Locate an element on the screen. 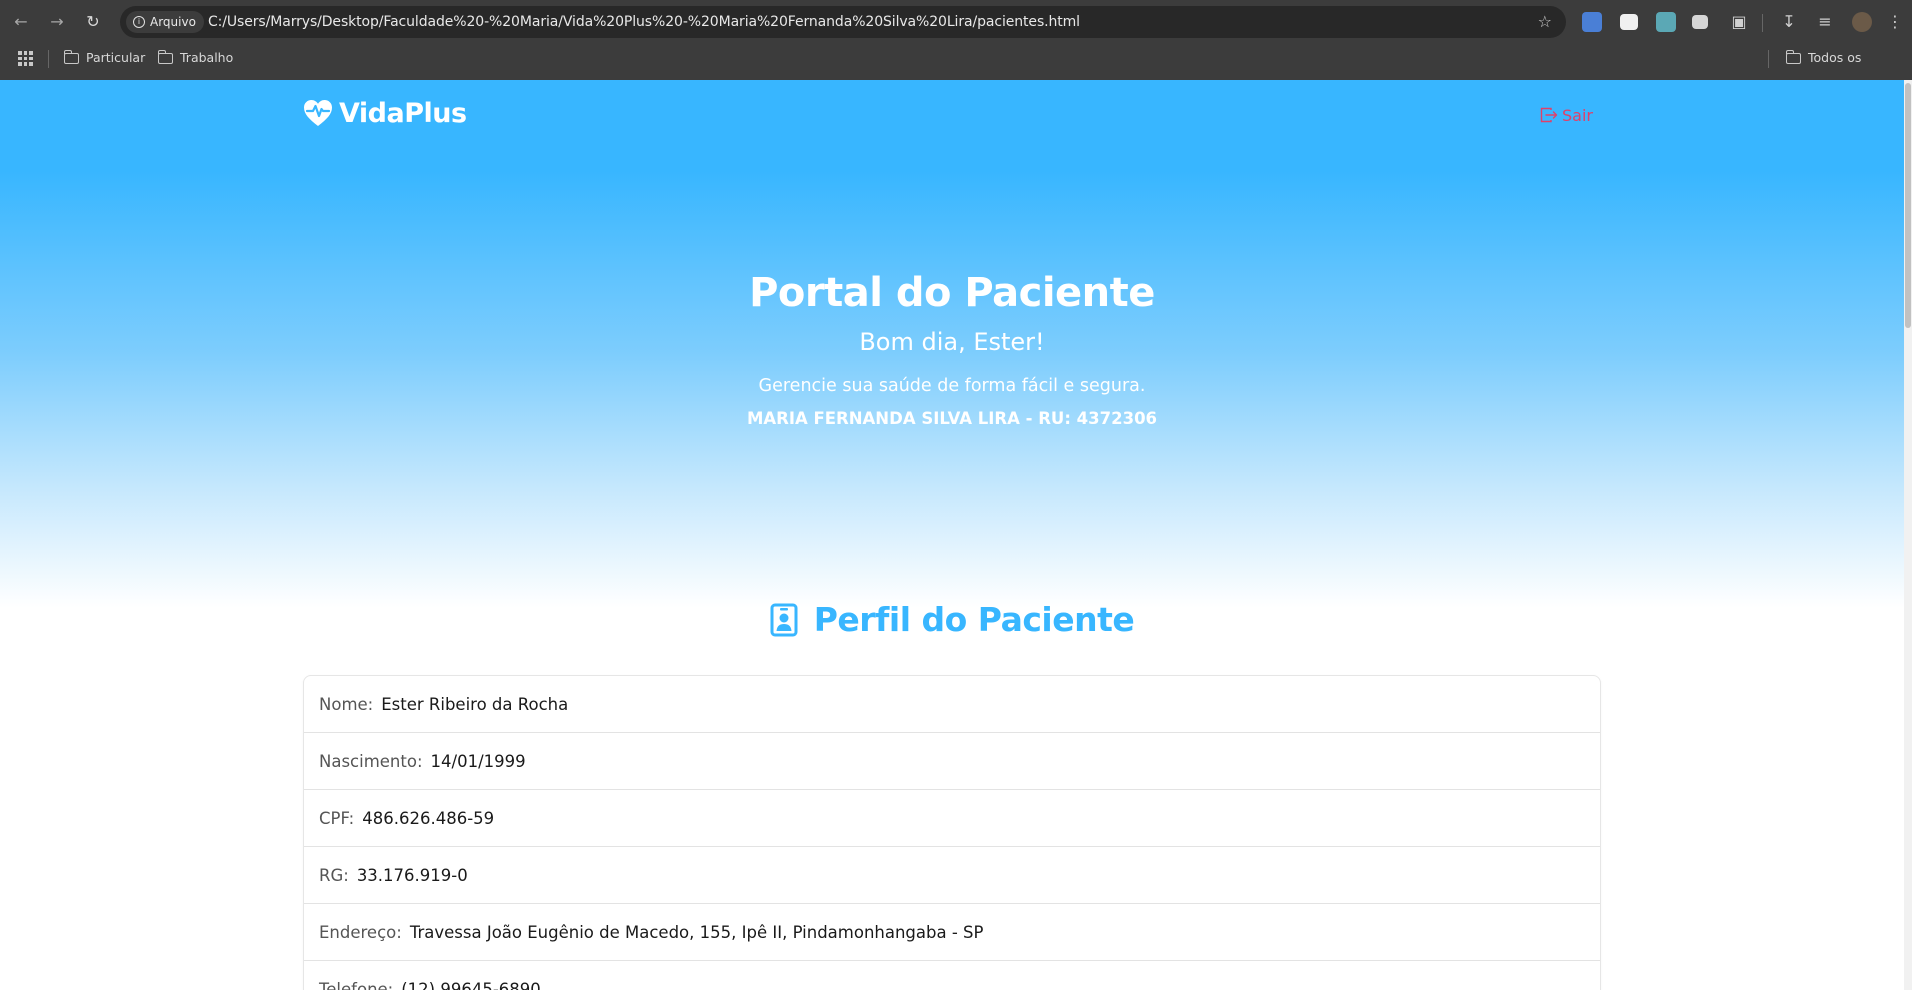 This screenshot has width=1912, height=990. download-icon: ↧ is located at coordinates (1789, 22).